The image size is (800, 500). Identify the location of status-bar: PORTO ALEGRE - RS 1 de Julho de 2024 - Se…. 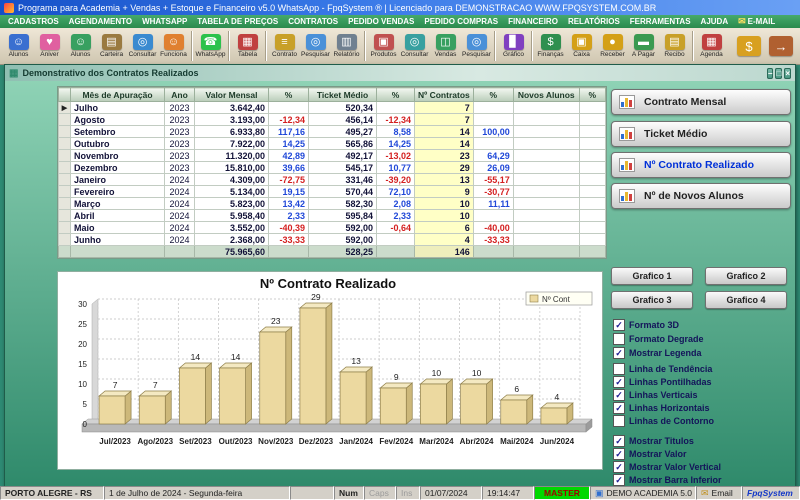
(400, 493).